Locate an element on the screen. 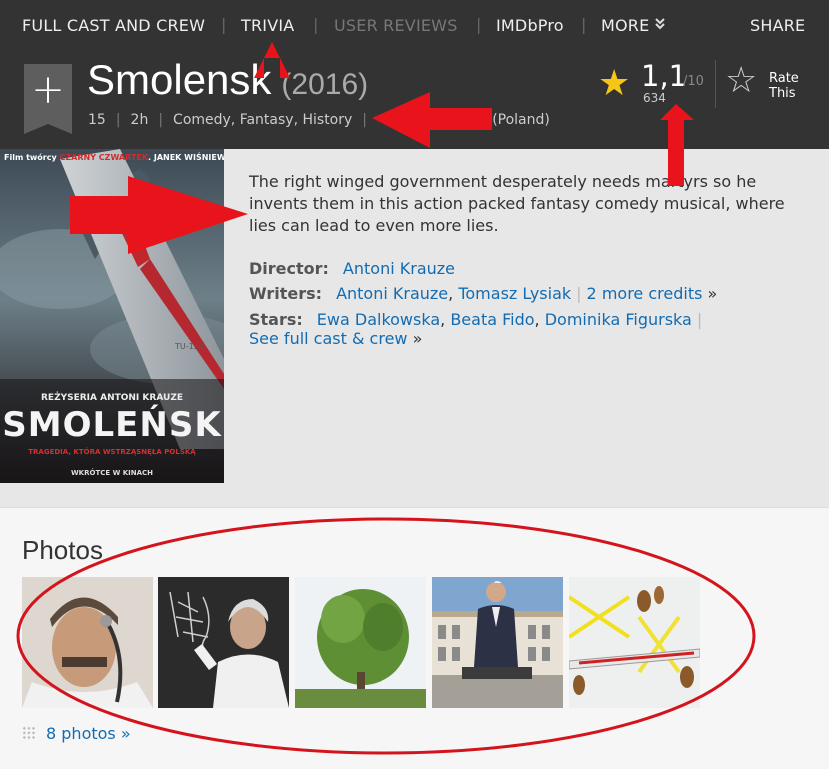 This screenshot has width=829, height=769. full-cast-row: See full cast & crew » is located at coordinates (336, 338).